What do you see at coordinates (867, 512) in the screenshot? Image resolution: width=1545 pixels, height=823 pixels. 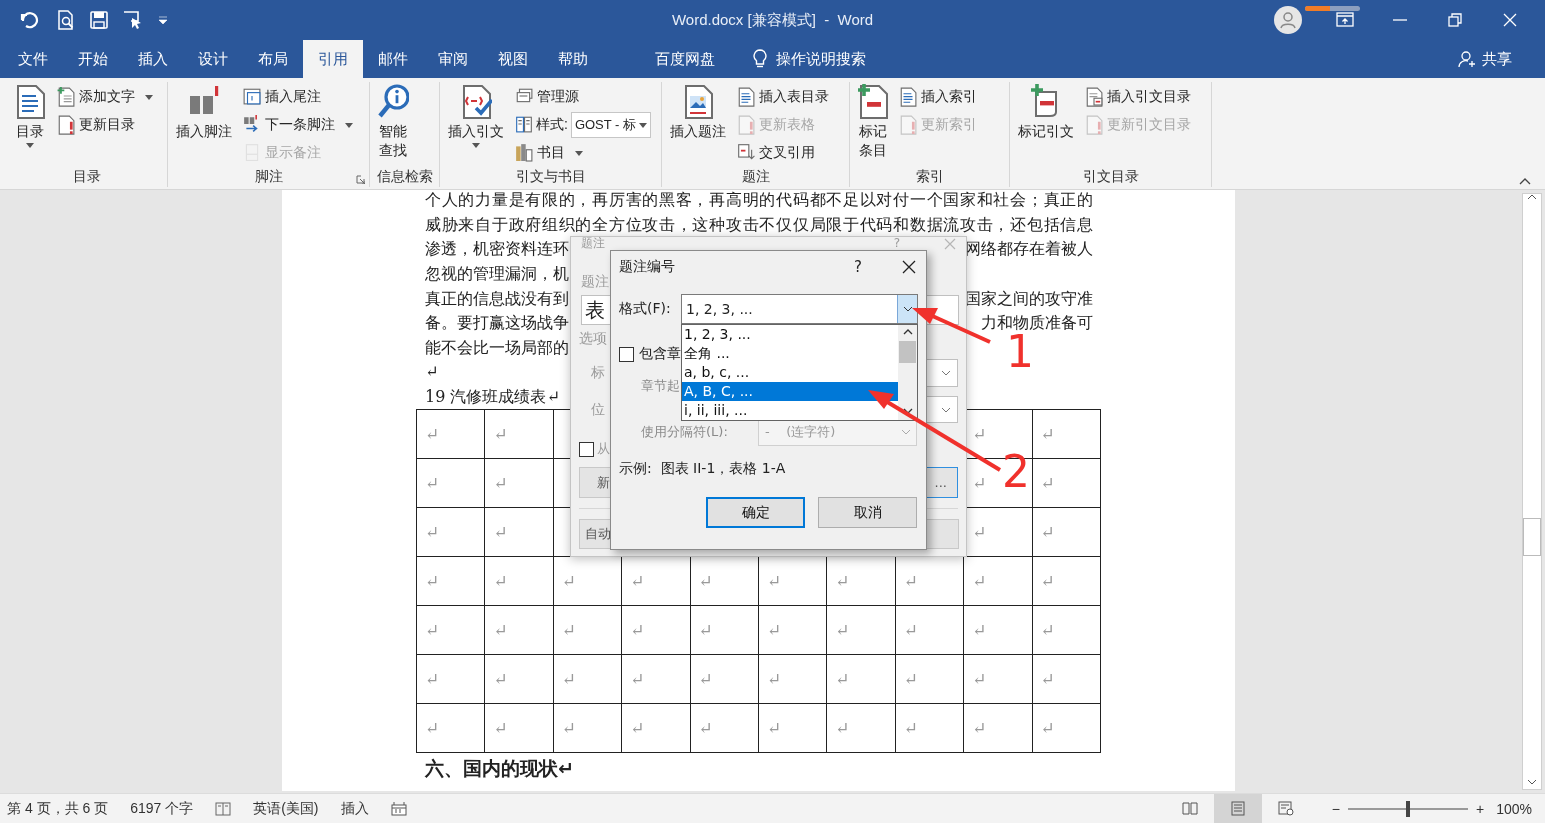 I see `dialog-button: 取消` at bounding box center [867, 512].